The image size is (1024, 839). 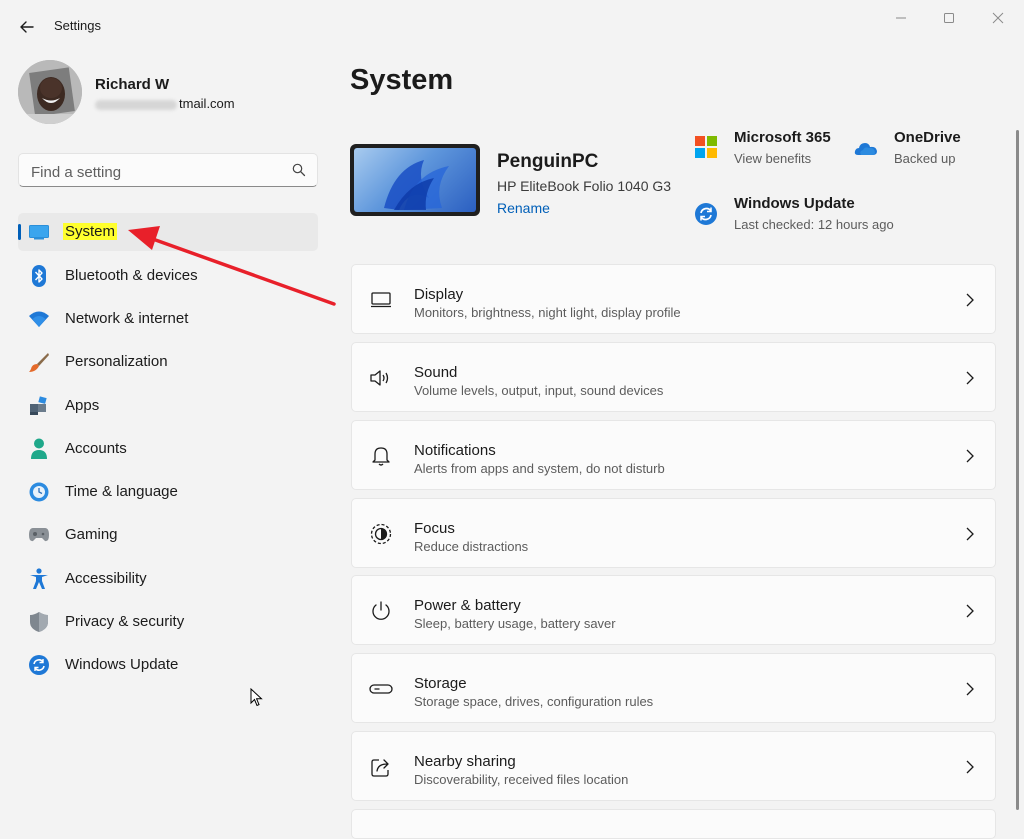 I want to click on sidebar-item-windows-update: Windows Update, so click(x=168, y=665).